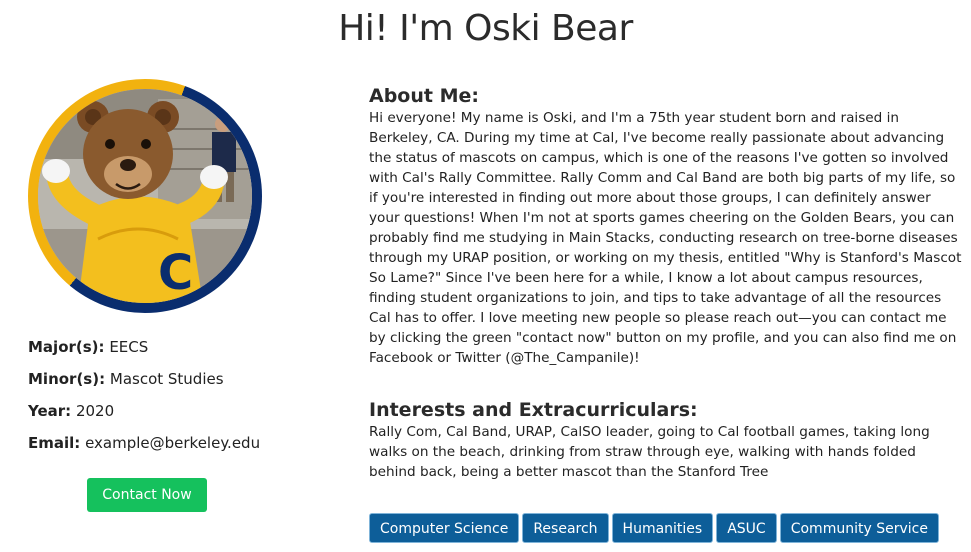  What do you see at coordinates (173, 443) in the screenshot?
I see `email-value: example@berkeley.edu` at bounding box center [173, 443].